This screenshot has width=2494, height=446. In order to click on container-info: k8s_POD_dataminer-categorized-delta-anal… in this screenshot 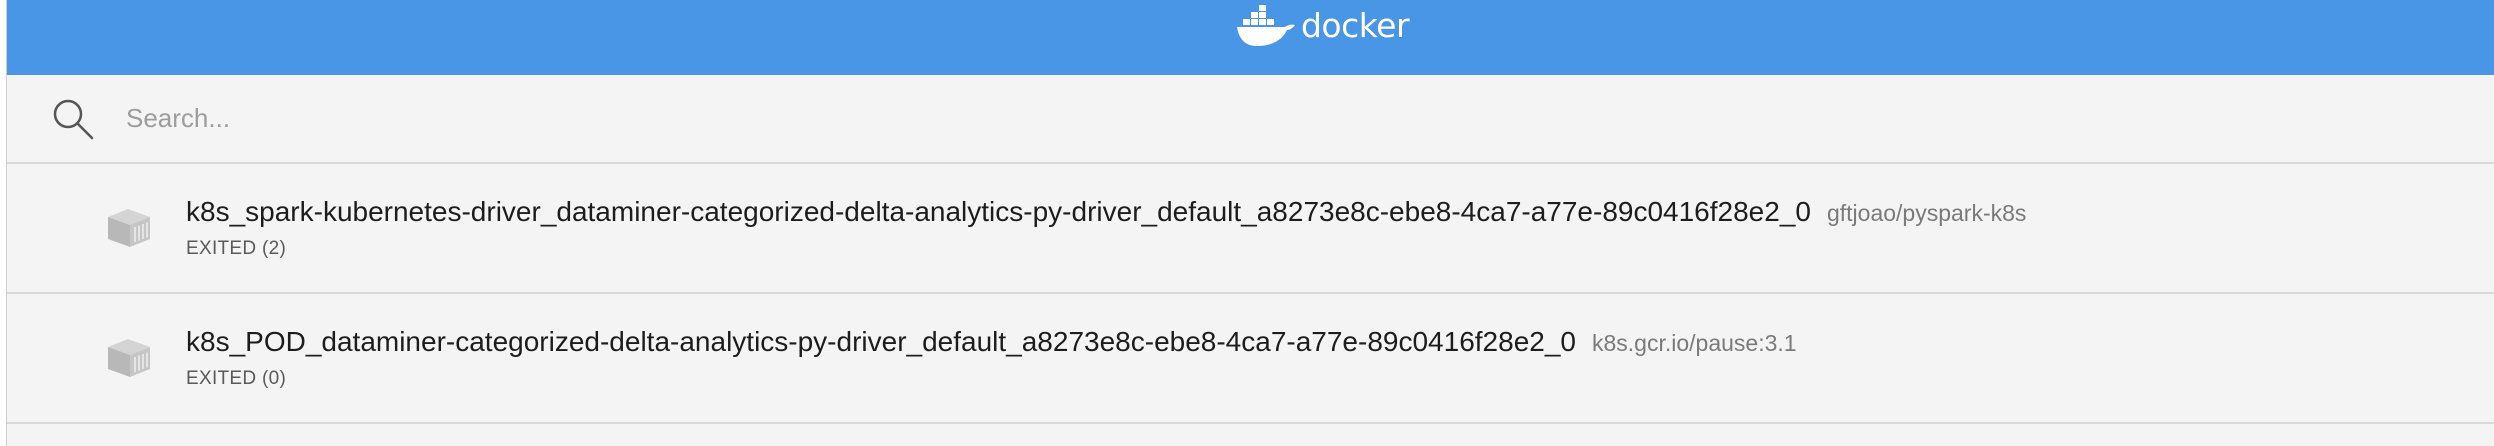, I will do `click(991, 358)`.